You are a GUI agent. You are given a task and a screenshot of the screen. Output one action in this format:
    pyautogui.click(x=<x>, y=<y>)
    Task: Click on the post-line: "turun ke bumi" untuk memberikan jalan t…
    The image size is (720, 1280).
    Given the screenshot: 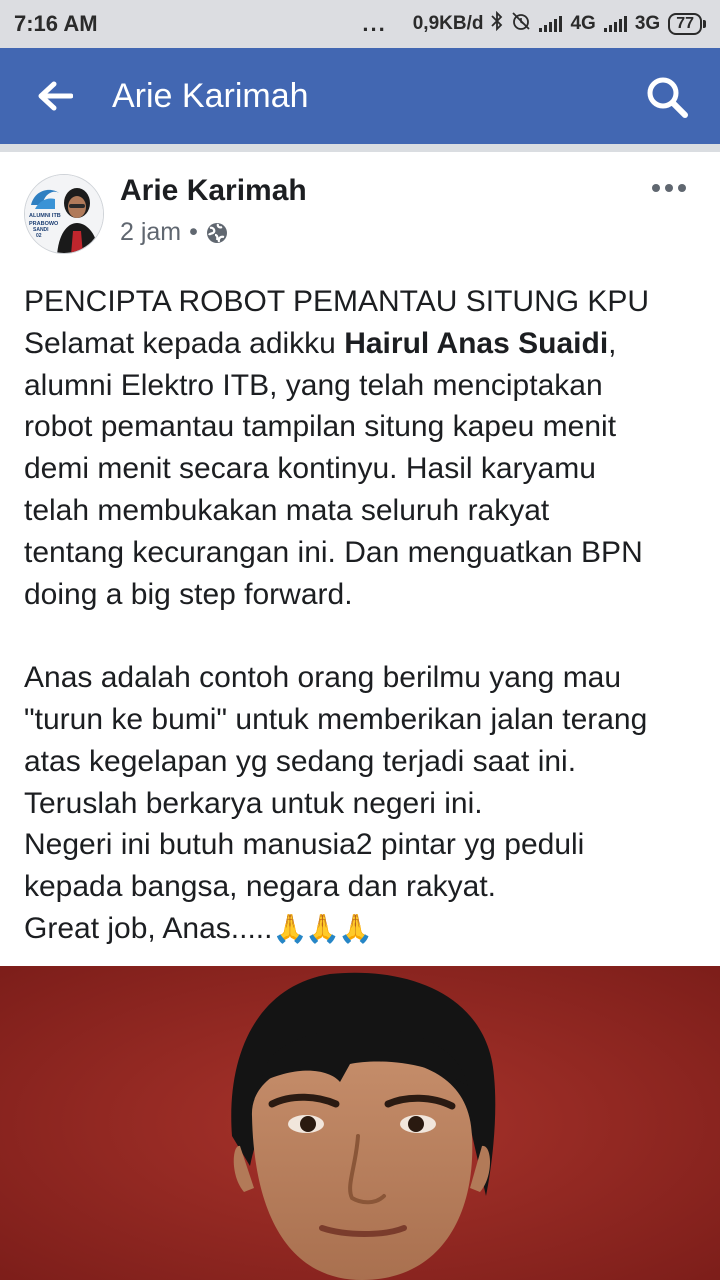 What is the action you would take?
    pyautogui.click(x=336, y=719)
    